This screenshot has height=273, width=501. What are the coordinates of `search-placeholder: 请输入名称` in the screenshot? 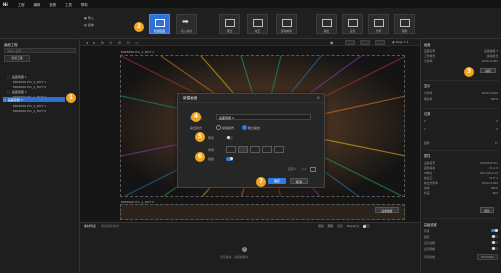 It's located at (14, 51).